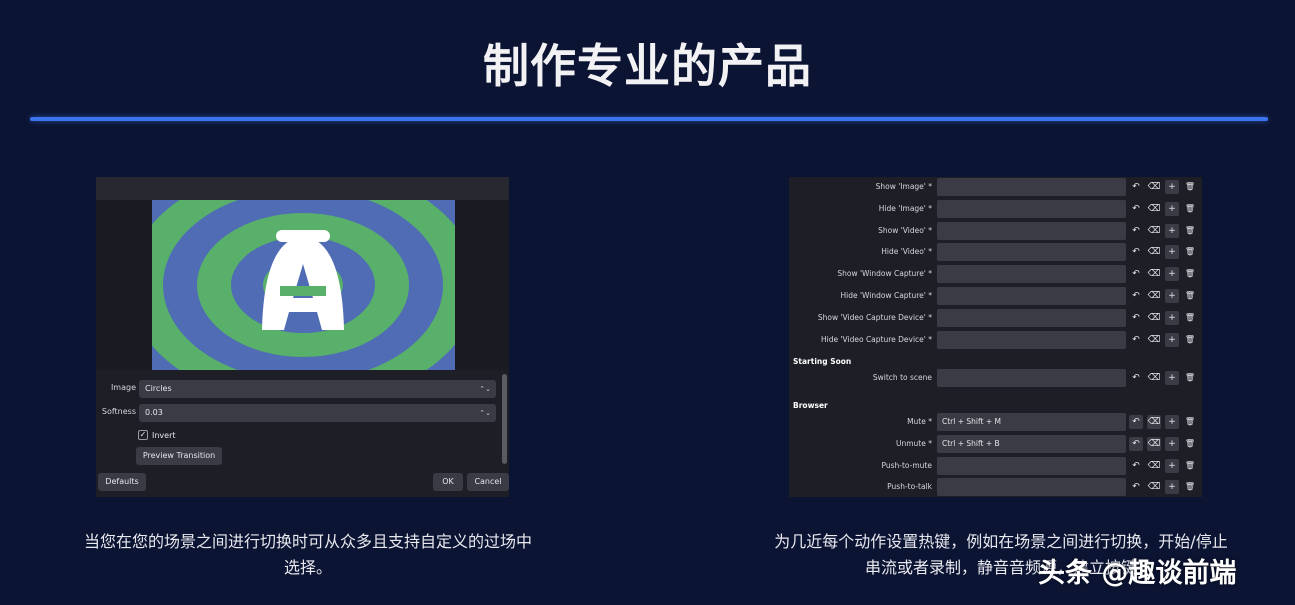 Image resolution: width=1295 pixels, height=605 pixels. Describe the element at coordinates (179, 456) in the screenshot. I see `preview-transition-button: Preview Transition` at that location.